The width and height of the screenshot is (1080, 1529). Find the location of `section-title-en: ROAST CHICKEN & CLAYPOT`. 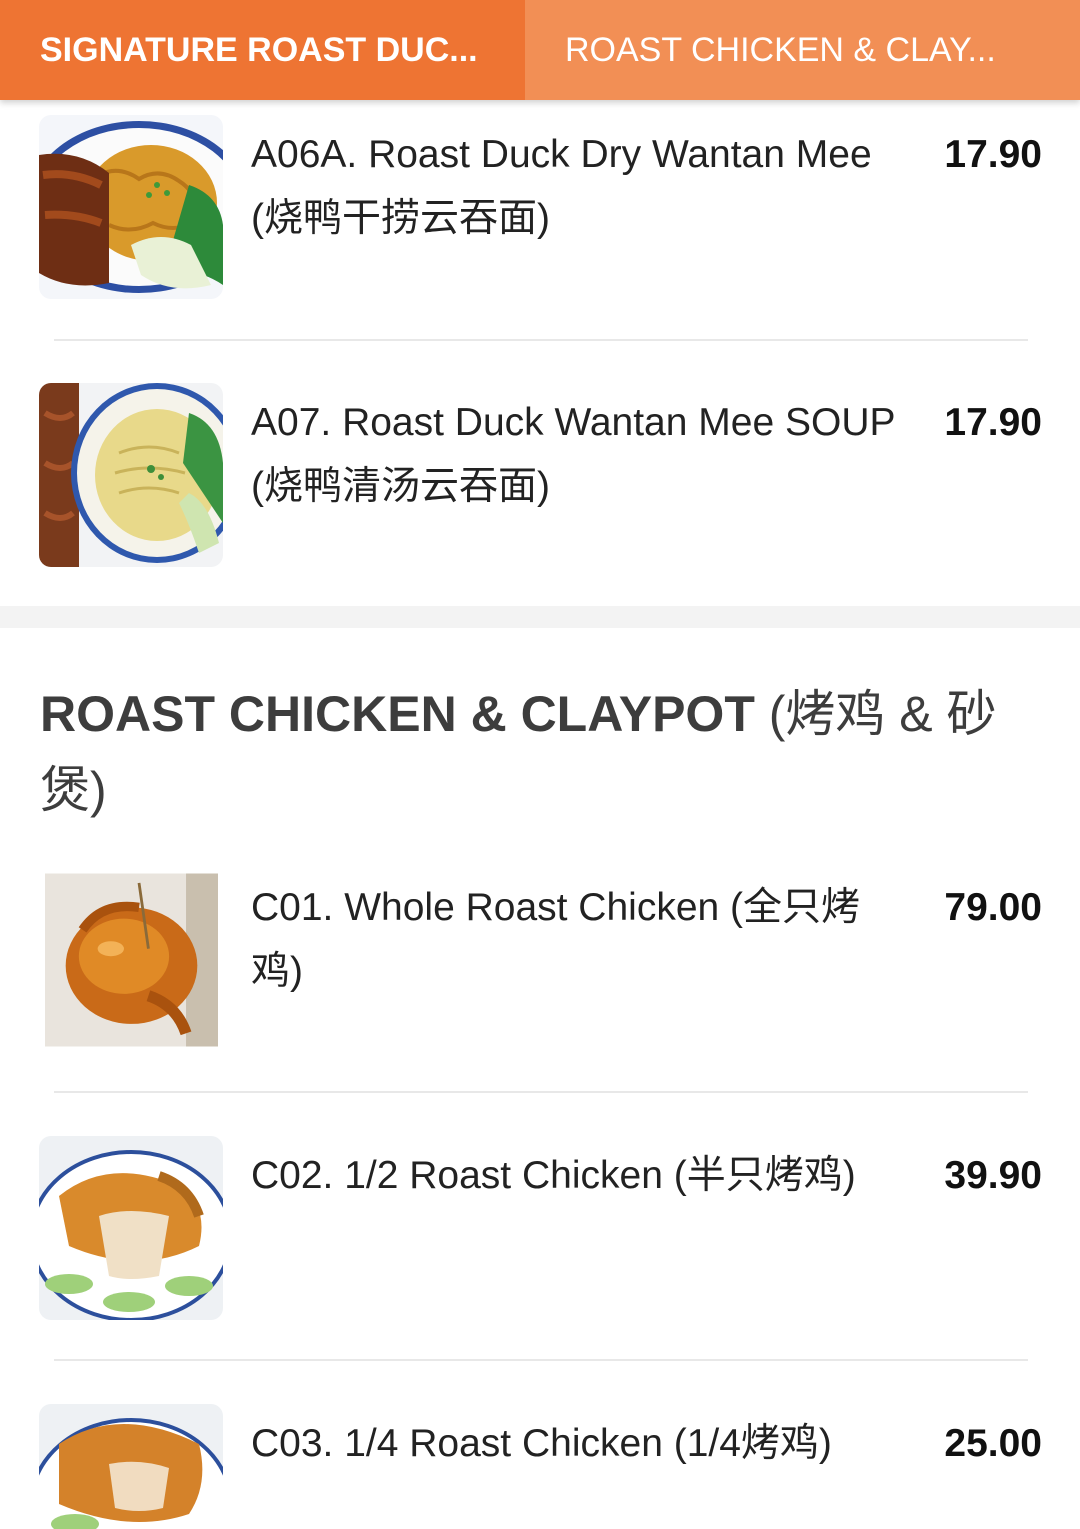

section-title-en: ROAST CHICKEN & CLAYPOT is located at coordinates (404, 714).